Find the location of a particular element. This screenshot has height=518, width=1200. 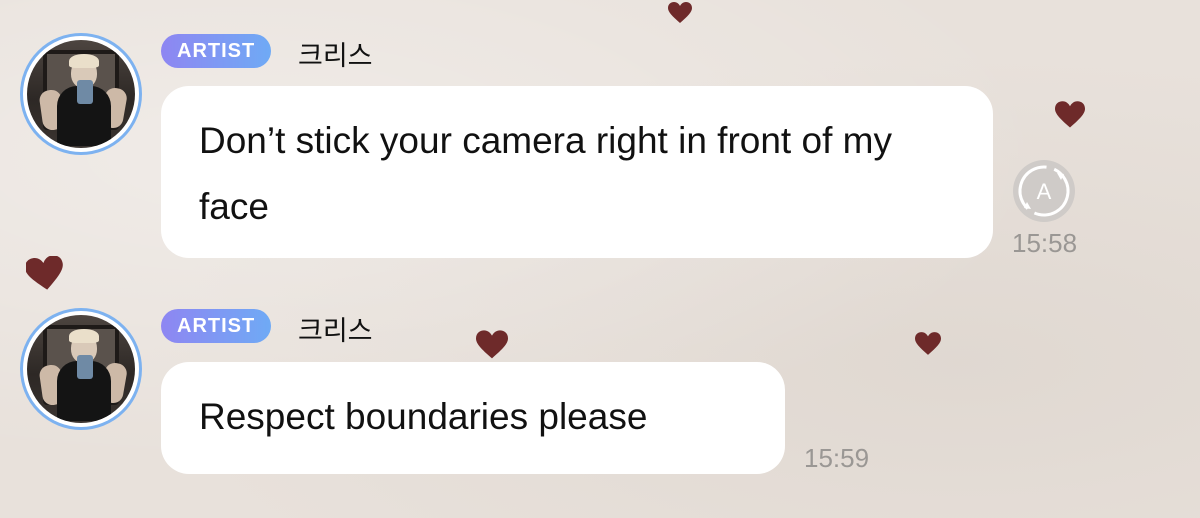

message-timestamp: 15:58 is located at coordinates (1045, 243).